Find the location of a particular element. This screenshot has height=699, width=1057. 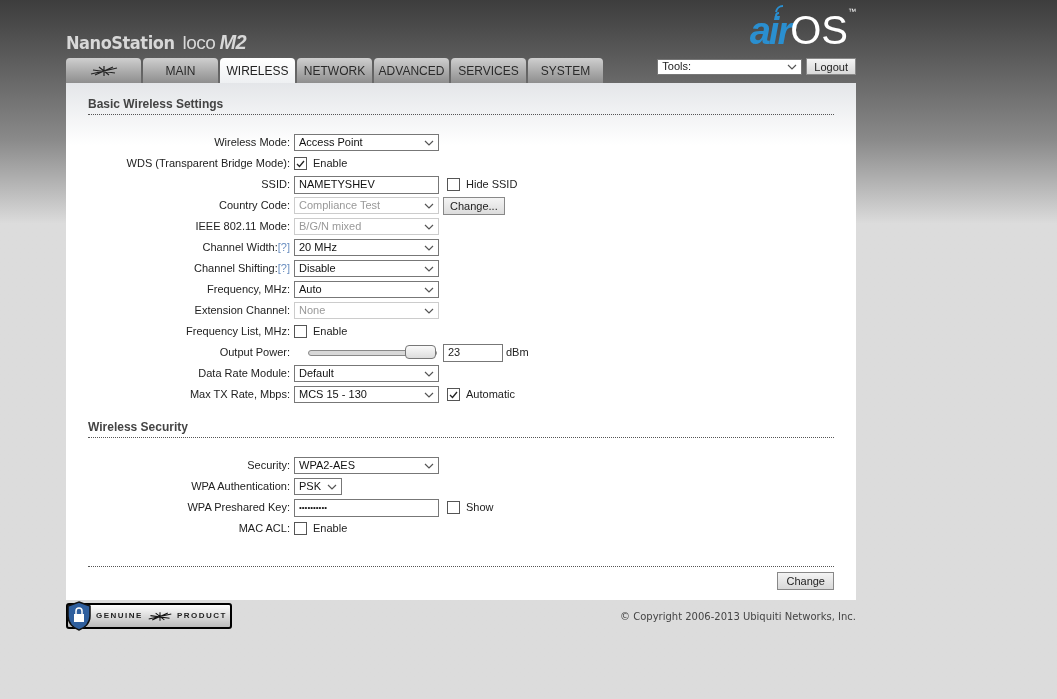

nav-tab: WIRELESS is located at coordinates (257, 70).